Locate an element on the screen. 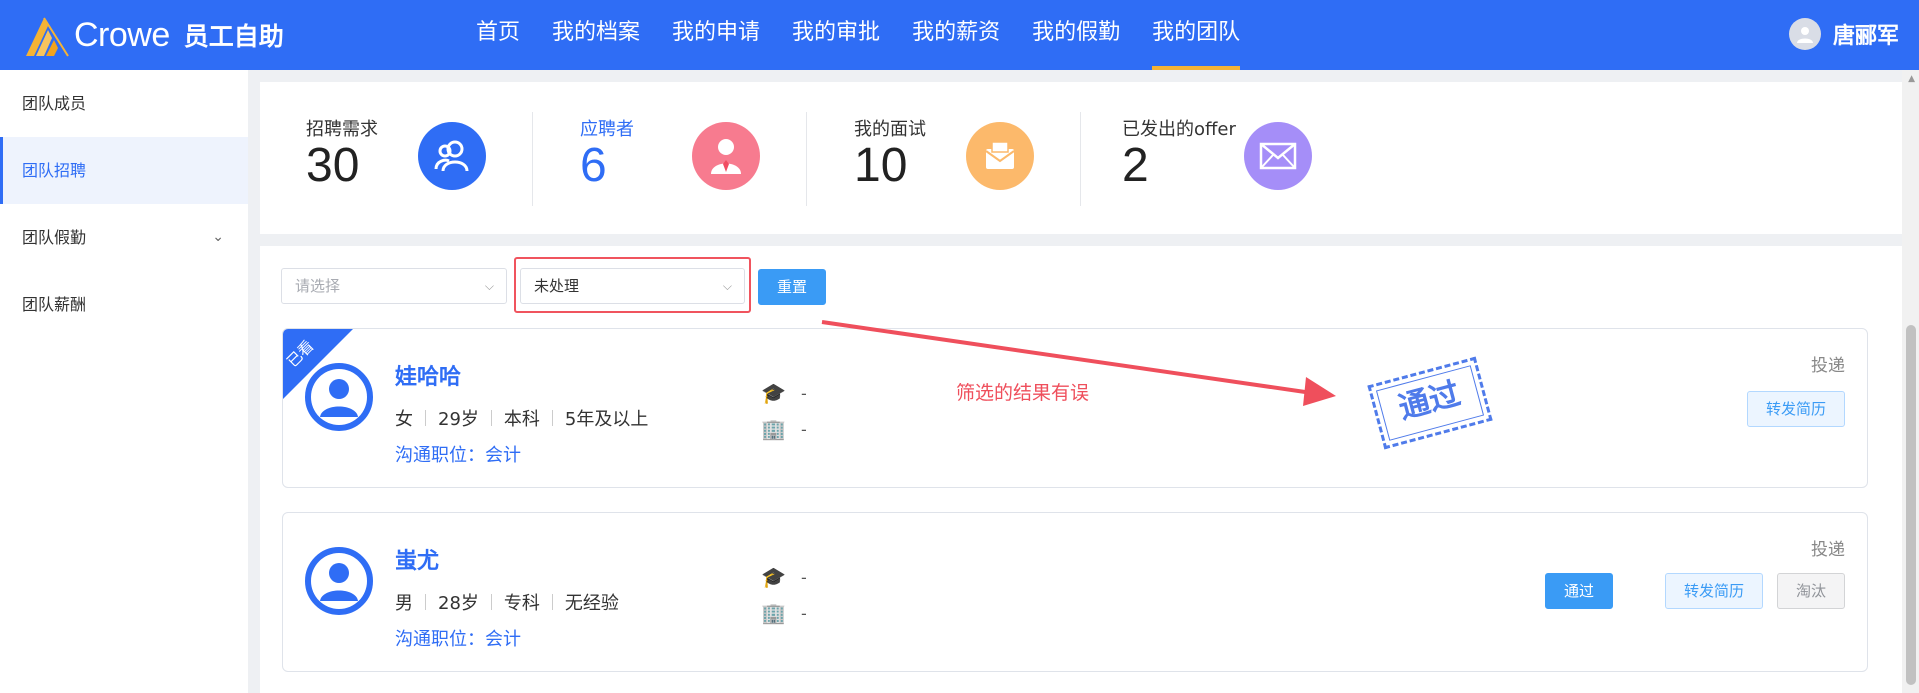 Image resolution: width=1919 pixels, height=693 pixels. chevron-down-icon: ⌄ is located at coordinates (218, 237).